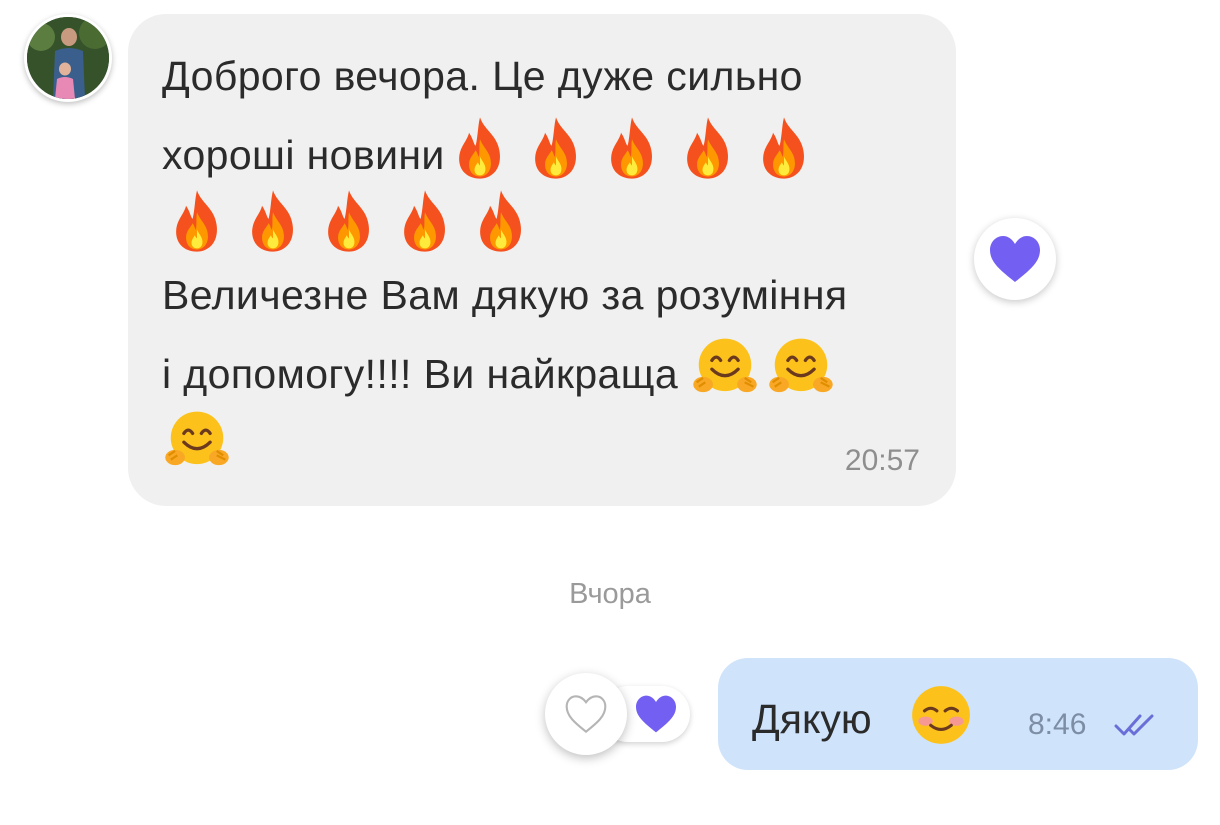 This screenshot has width=1220, height=825. I want to click on smiling-face-emoji-icon, so click(941, 715).